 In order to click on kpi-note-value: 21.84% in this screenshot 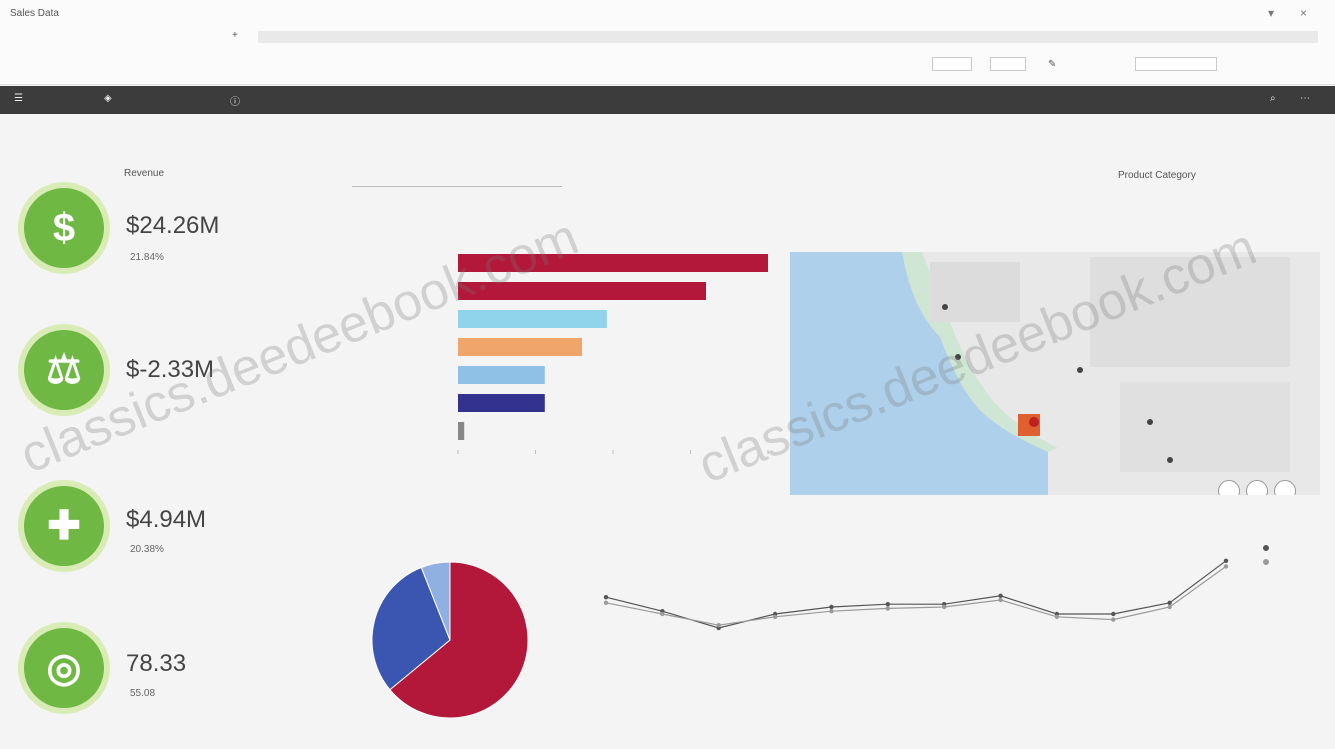, I will do `click(147, 257)`.